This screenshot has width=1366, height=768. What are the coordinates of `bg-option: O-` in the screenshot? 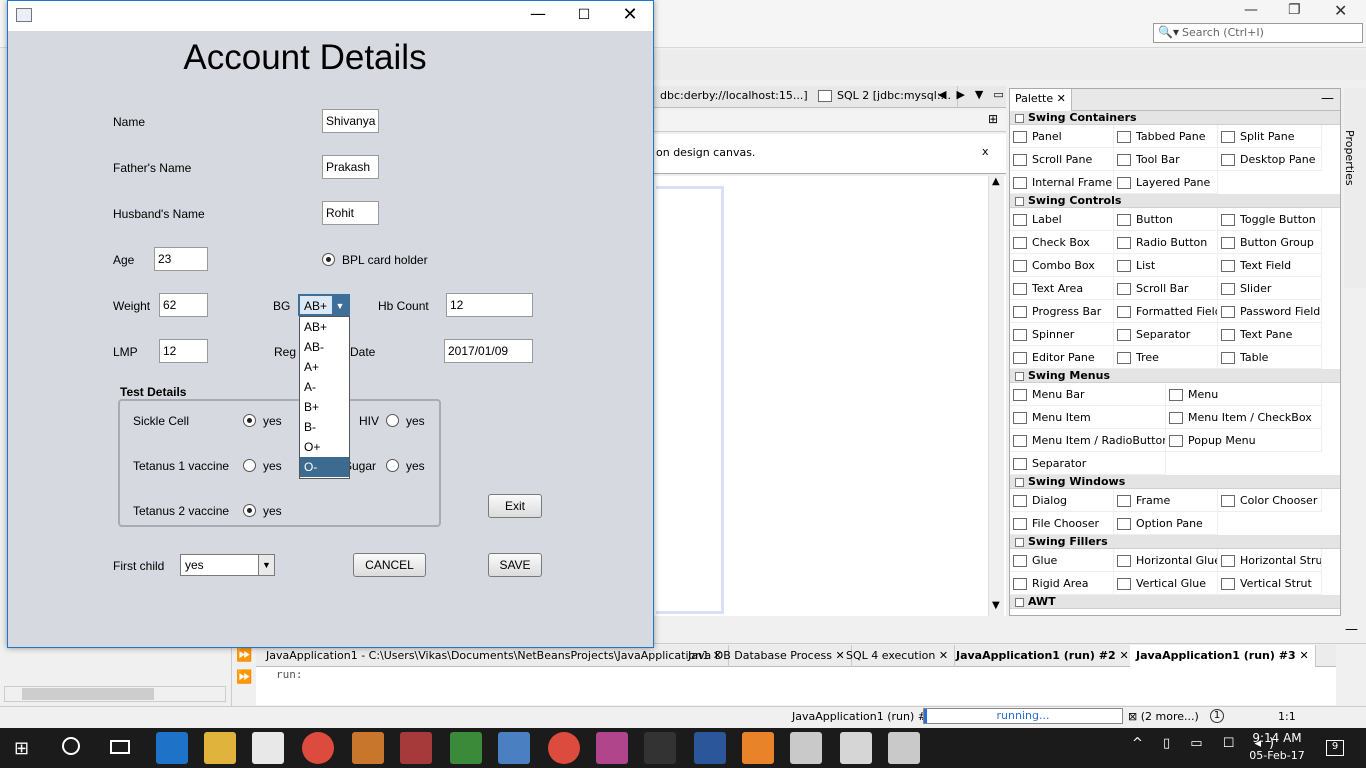 It's located at (324, 467).